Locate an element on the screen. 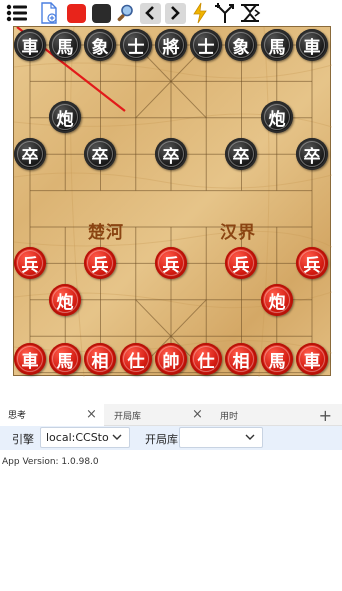 This screenshot has width=342, height=591. engine-select: local:CCSto is located at coordinates (85, 437).